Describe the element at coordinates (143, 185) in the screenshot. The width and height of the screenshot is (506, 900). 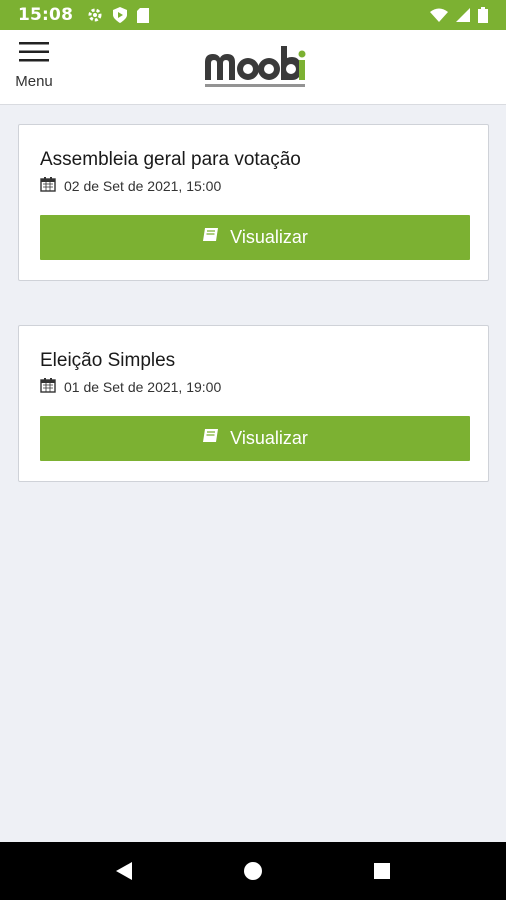
I see `card-date-text: 02 de Set de 2021, 15:00` at that location.